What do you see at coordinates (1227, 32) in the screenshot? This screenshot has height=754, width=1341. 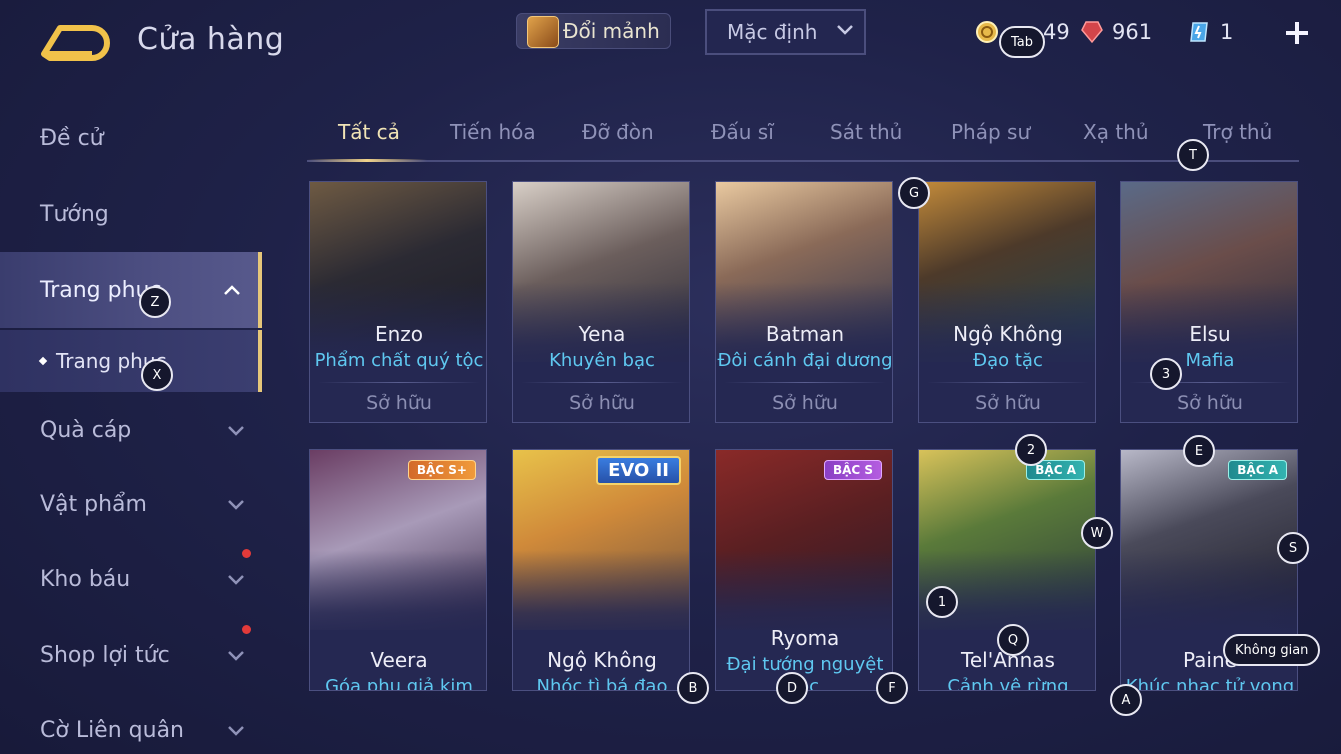 I see `voucher-amount: 1` at bounding box center [1227, 32].